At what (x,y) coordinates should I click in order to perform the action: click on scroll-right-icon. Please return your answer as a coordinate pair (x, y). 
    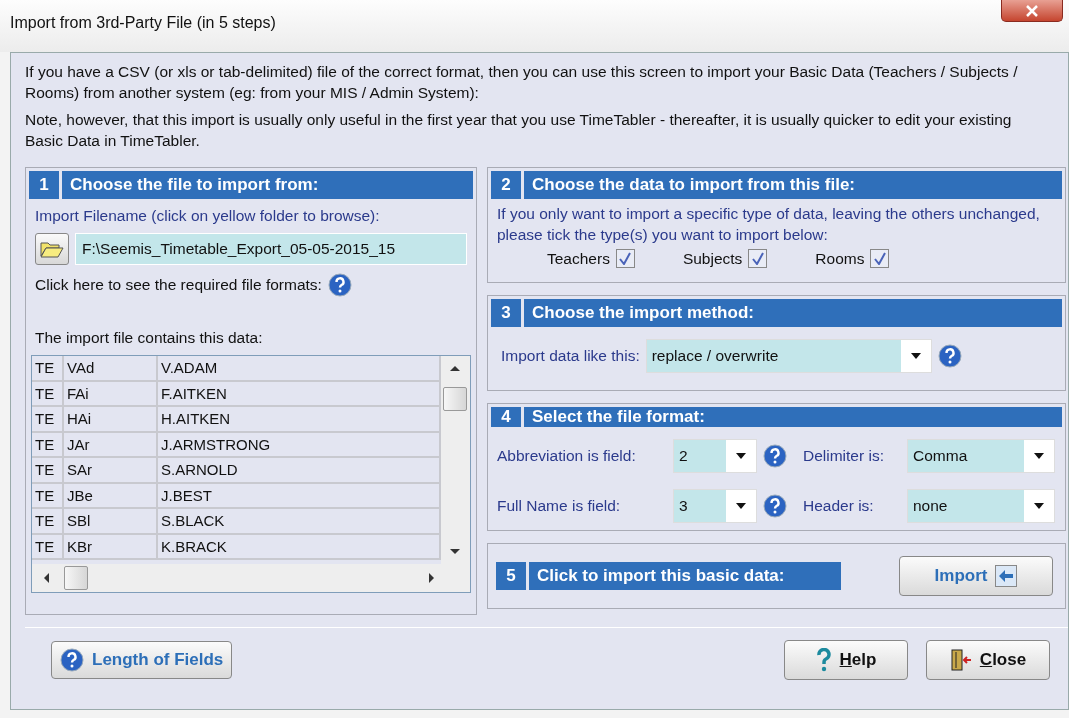
    Looking at the image, I should click on (432, 578).